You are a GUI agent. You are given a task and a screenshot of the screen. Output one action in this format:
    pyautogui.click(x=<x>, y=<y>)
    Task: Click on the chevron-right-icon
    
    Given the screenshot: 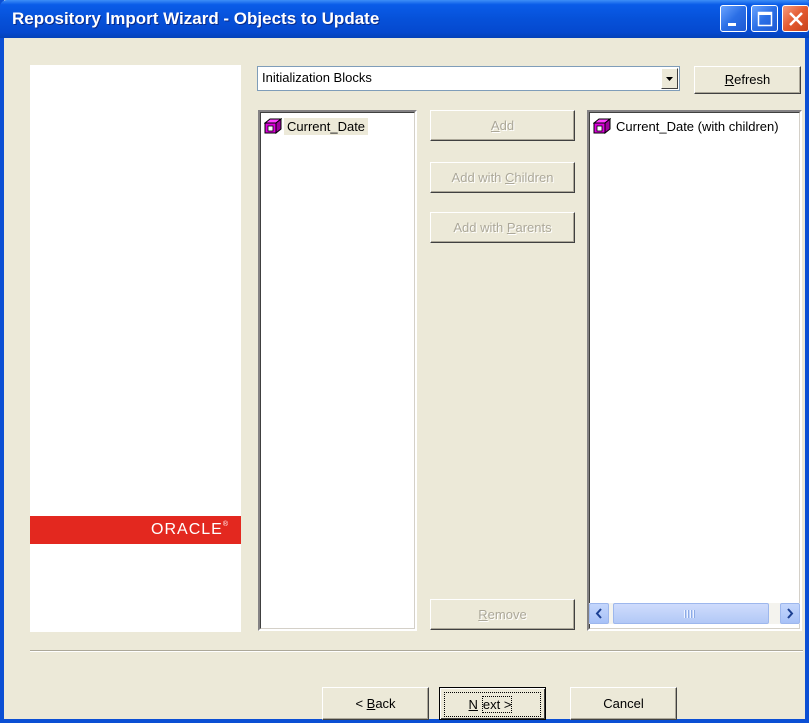 What is the action you would take?
    pyautogui.click(x=790, y=613)
    